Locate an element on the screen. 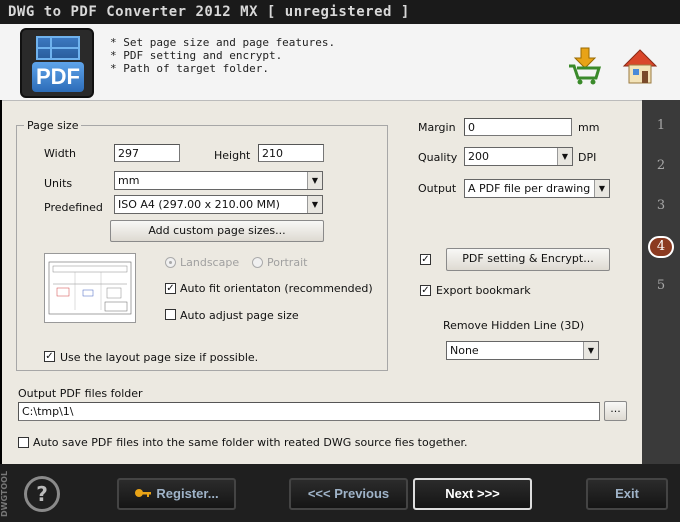  remove-hidden-line-label: Remove Hidden Line (3D) is located at coordinates (514, 325).